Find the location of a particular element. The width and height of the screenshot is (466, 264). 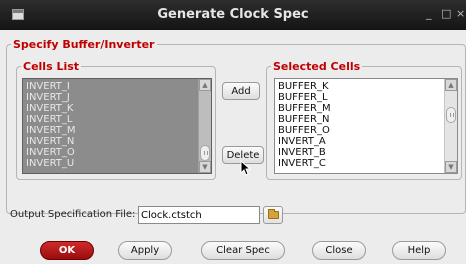

list-item: INVERT_L is located at coordinates (111, 119).